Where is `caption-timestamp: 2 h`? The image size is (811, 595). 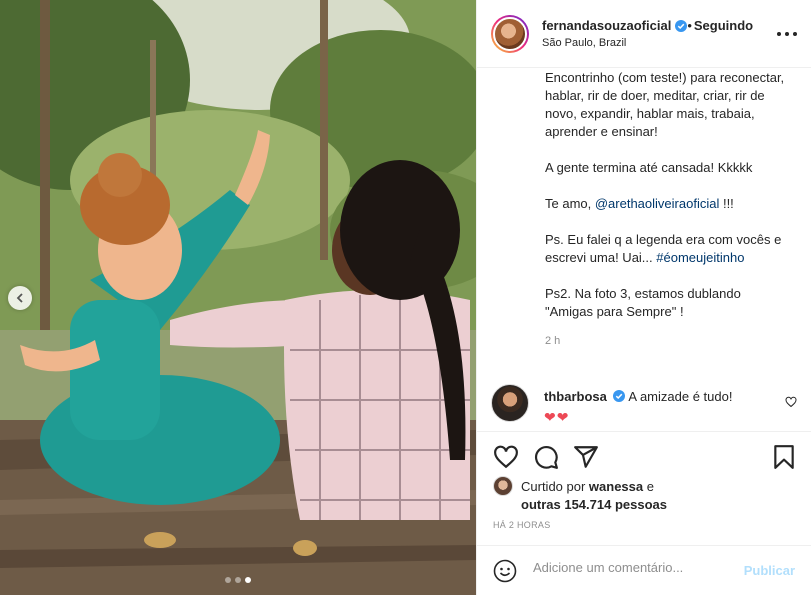
caption-timestamp: 2 h is located at coordinates (644, 341).